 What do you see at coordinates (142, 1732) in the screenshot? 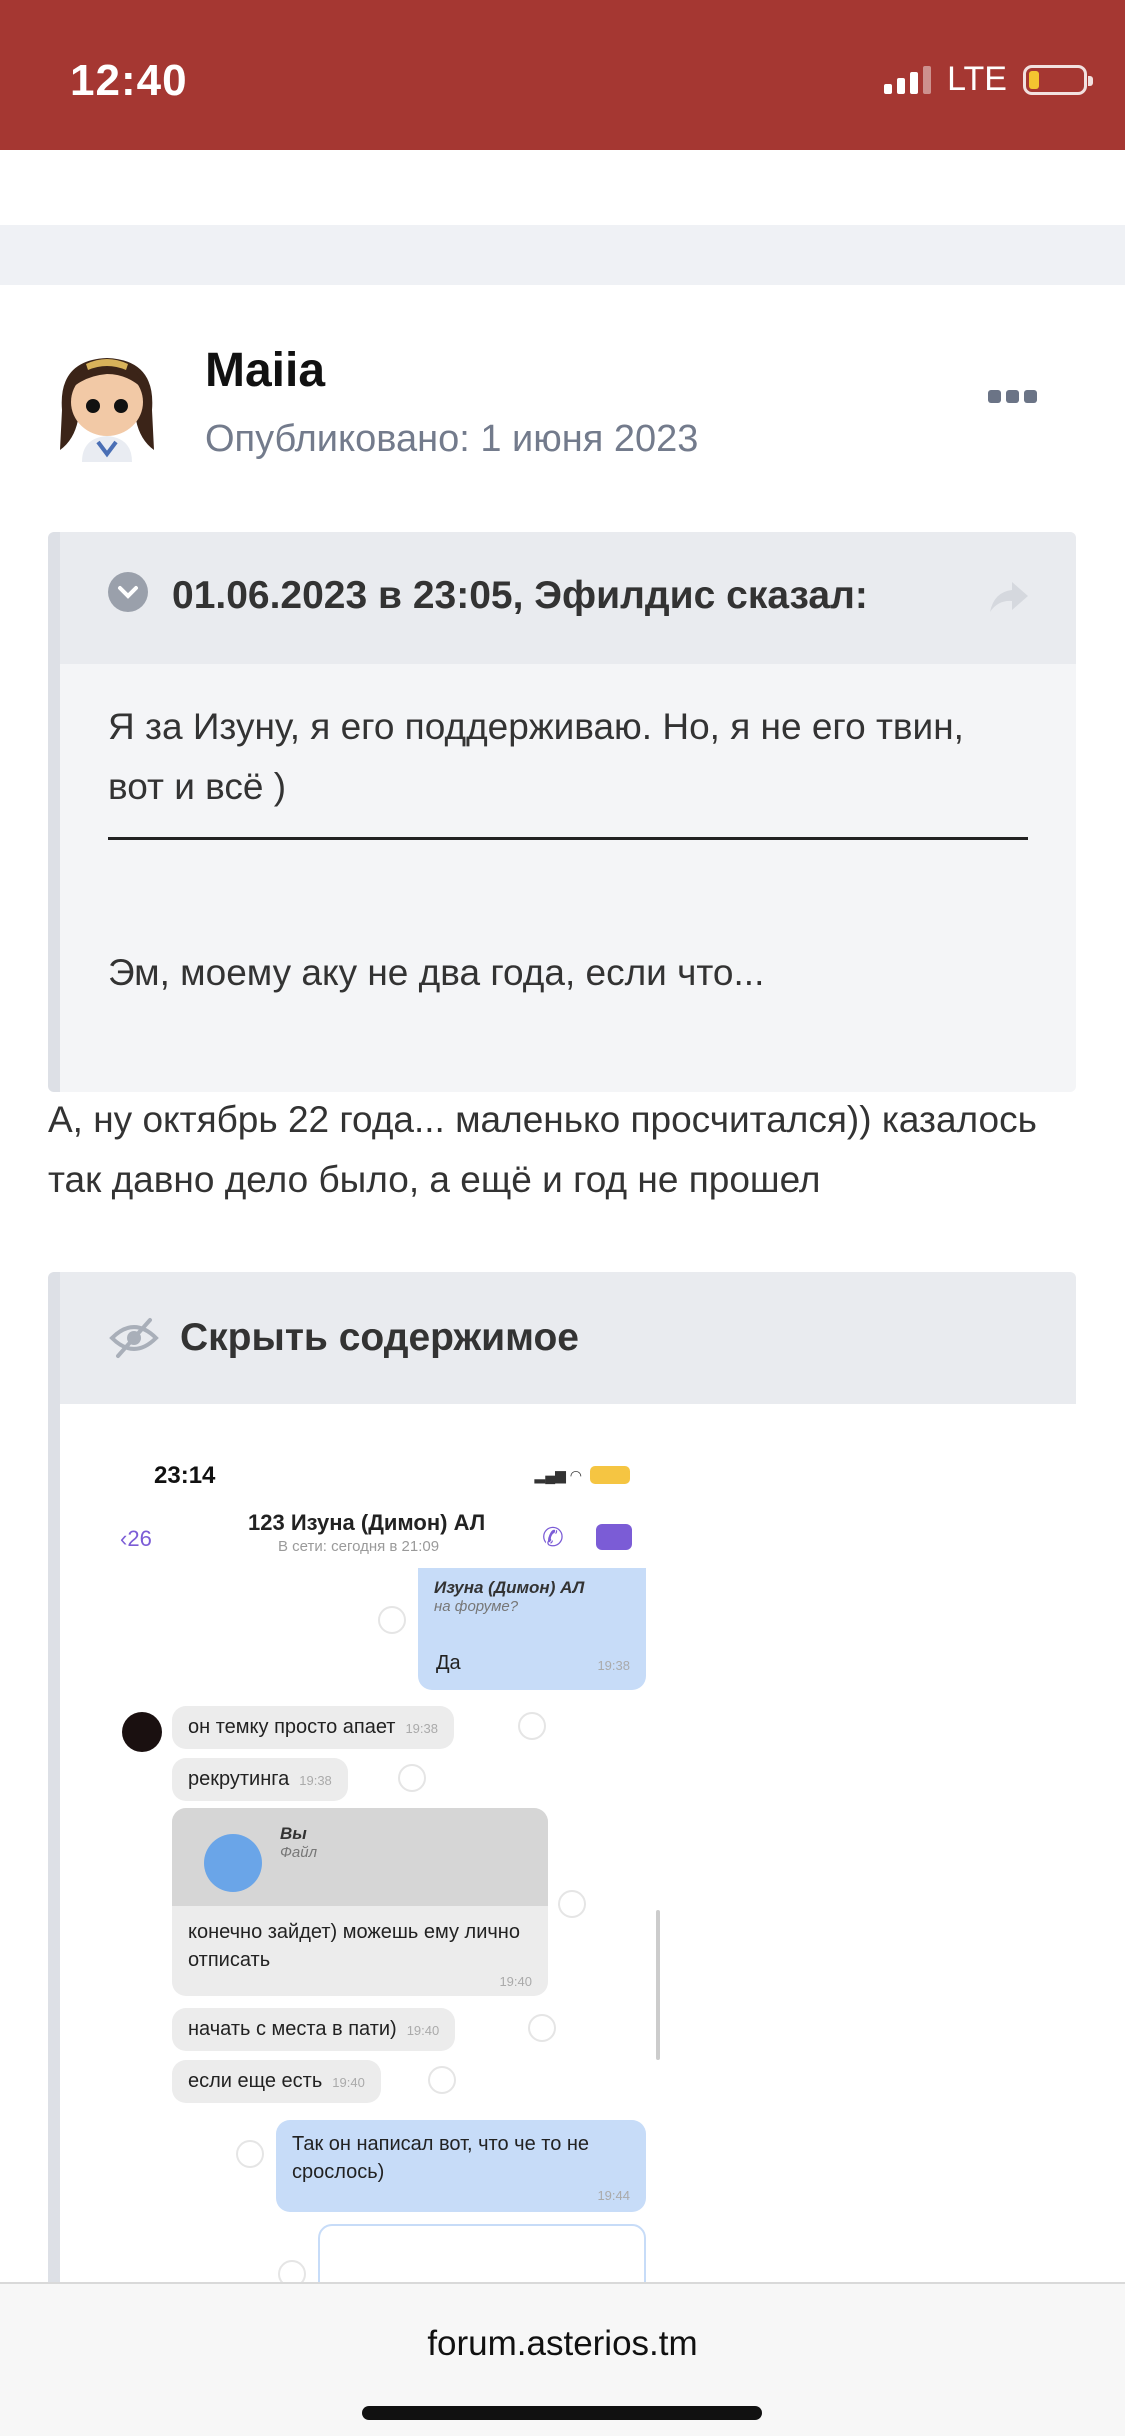
I see `chat-avatar` at bounding box center [142, 1732].